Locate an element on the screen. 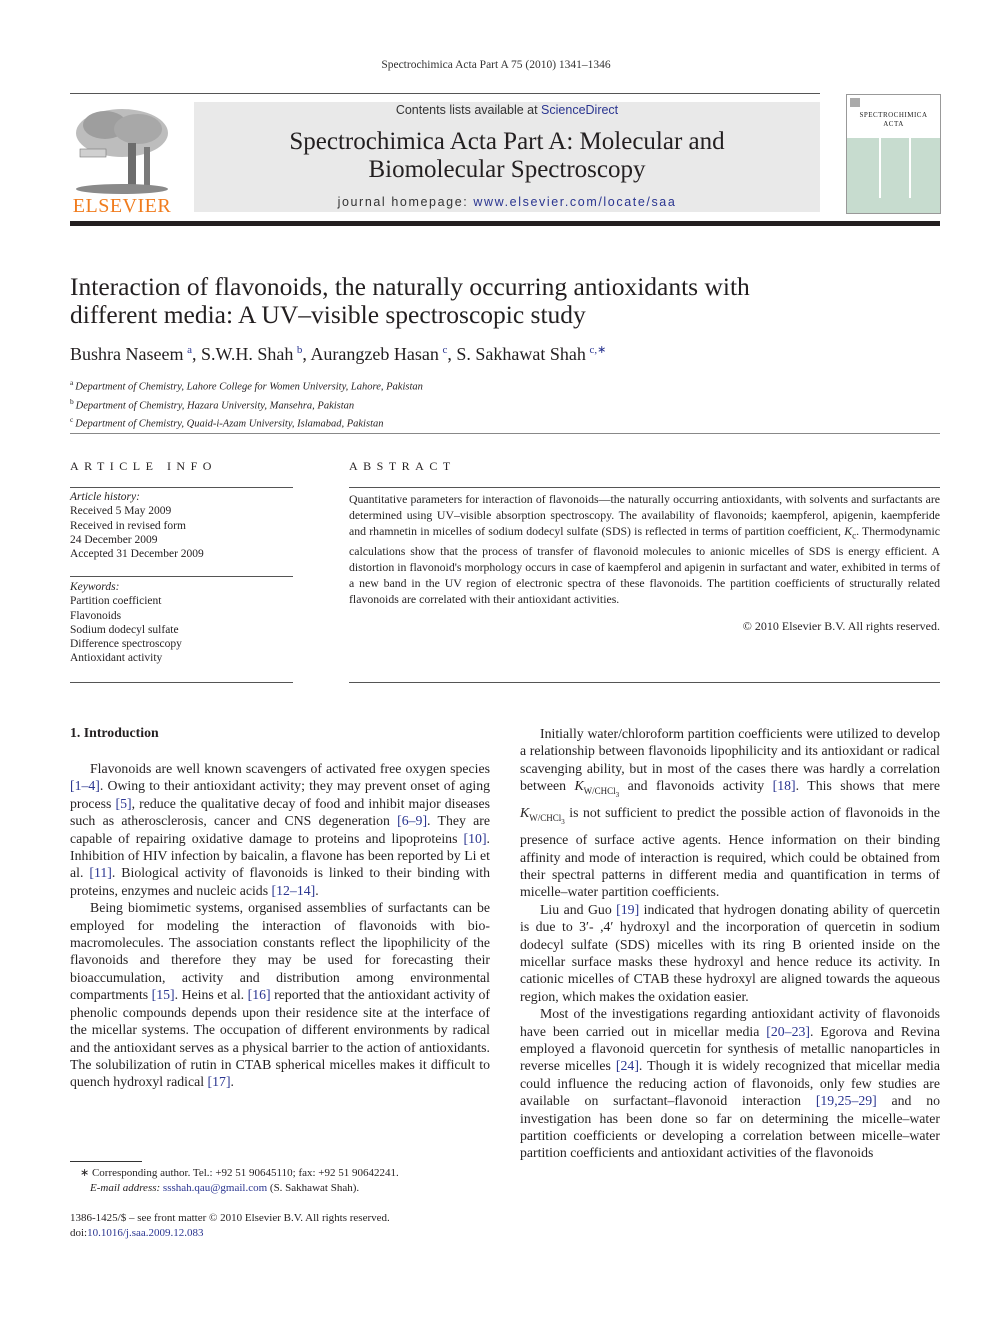 The height and width of the screenshot is (1323, 992). homepage-link: www.elsevier.com/locate/saa is located at coordinates (574, 202).